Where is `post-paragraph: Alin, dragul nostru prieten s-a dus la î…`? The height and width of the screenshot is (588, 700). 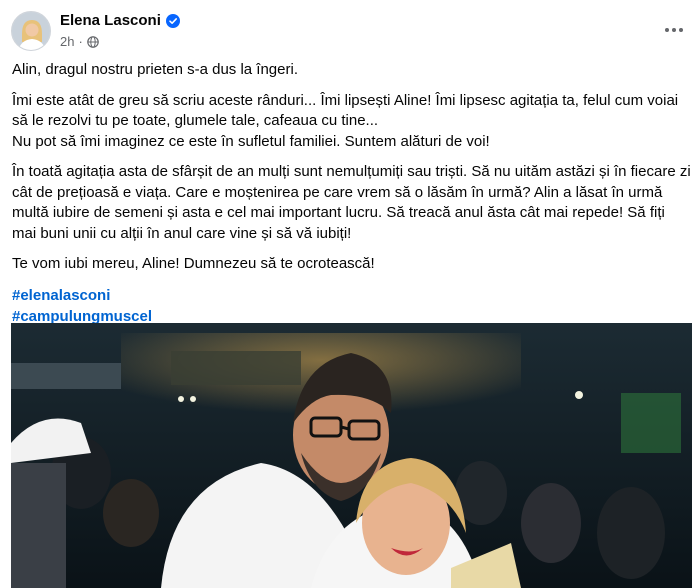
post-paragraph: Alin, dragul nostru prieten s-a dus la î… is located at coordinates (155, 69).